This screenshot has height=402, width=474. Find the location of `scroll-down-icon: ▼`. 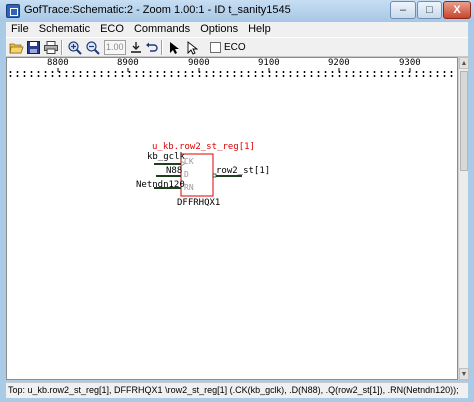

scroll-down-icon: ▼ is located at coordinates (464, 374).